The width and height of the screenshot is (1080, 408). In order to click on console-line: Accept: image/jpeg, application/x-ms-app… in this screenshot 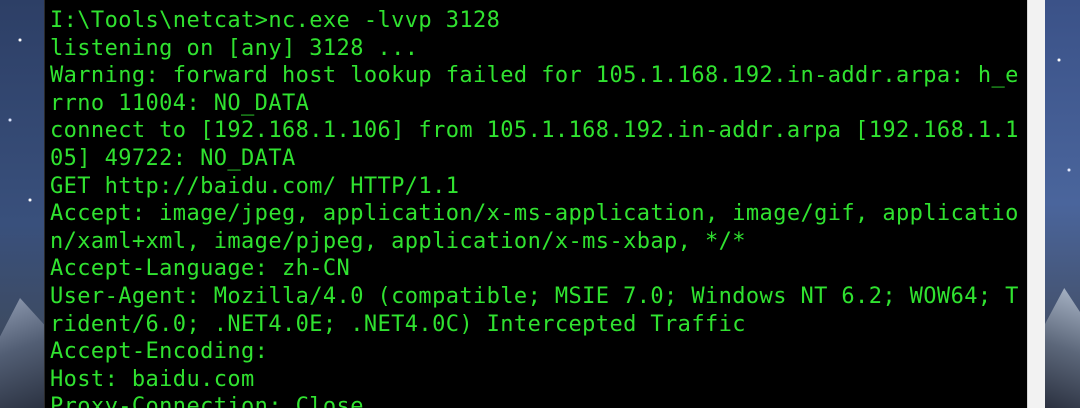, I will do `click(534, 214)`.